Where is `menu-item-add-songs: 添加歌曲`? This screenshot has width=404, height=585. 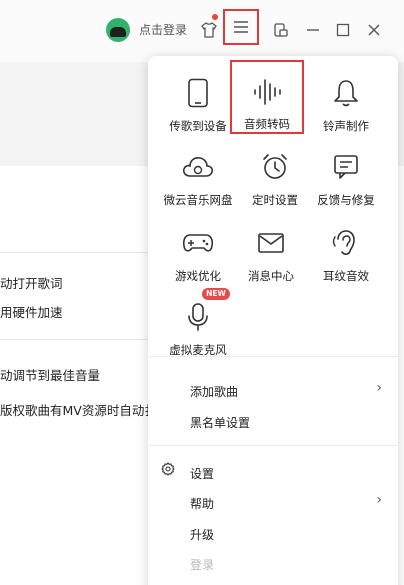 menu-item-add-songs: 添加歌曲 is located at coordinates (214, 391).